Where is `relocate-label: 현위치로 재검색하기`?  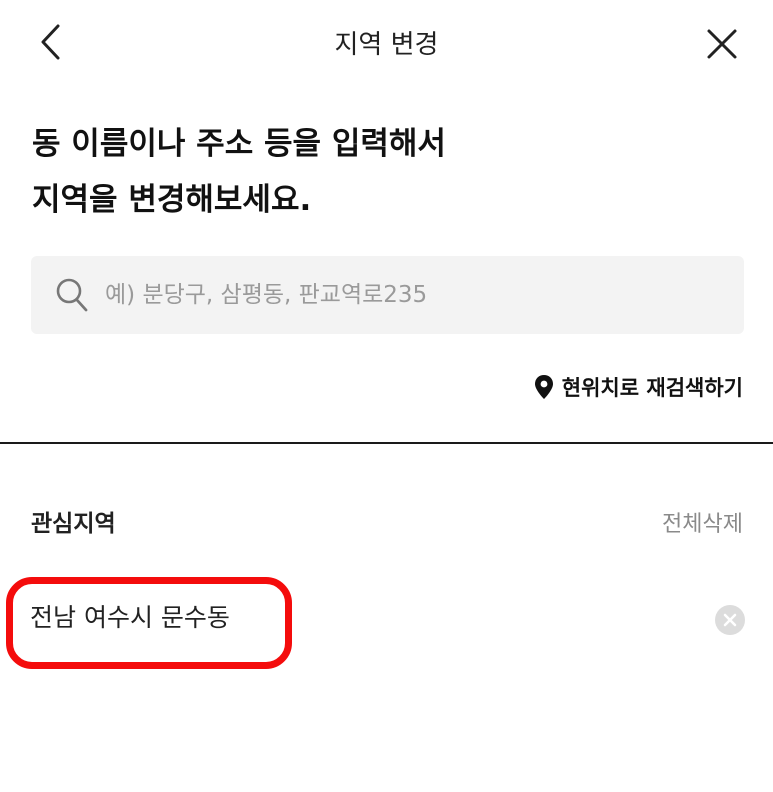 relocate-label: 현위치로 재검색하기 is located at coordinates (652, 388).